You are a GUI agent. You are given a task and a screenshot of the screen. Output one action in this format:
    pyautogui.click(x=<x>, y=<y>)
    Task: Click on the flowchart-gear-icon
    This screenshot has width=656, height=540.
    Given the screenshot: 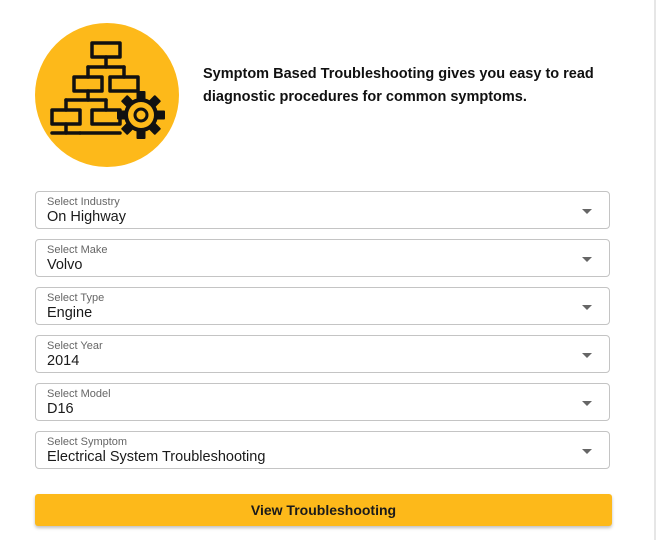 What is the action you would take?
    pyautogui.click(x=107, y=90)
    